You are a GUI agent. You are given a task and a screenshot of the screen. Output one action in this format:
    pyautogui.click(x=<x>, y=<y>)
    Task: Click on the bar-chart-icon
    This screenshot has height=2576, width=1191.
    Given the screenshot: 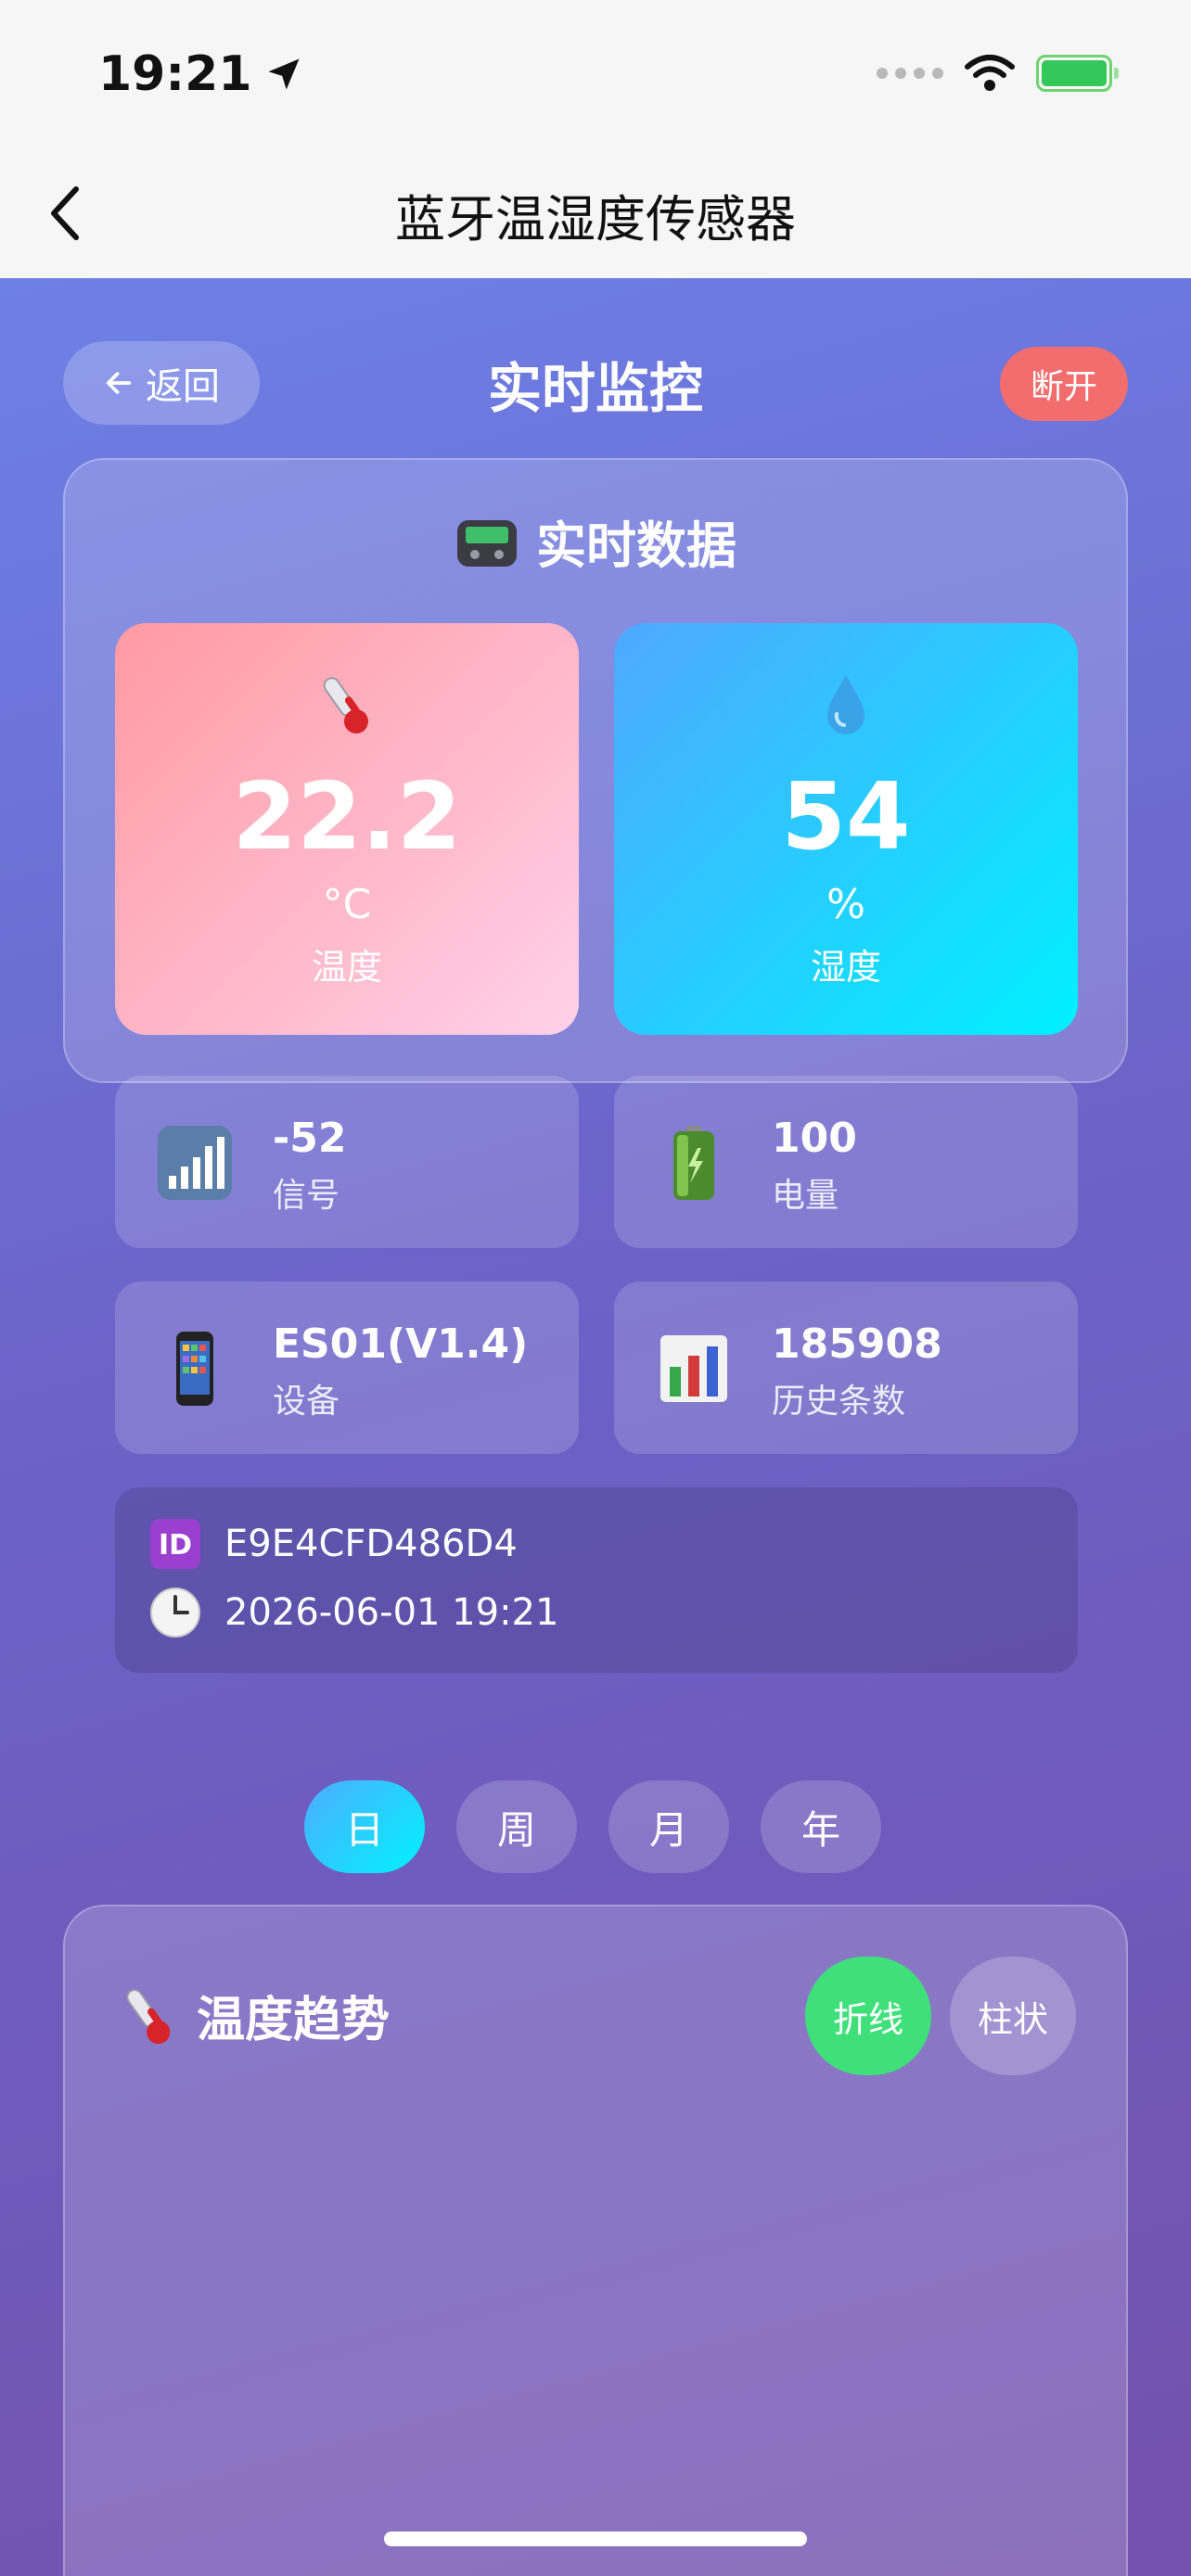 What is the action you would take?
    pyautogui.click(x=693, y=1368)
    